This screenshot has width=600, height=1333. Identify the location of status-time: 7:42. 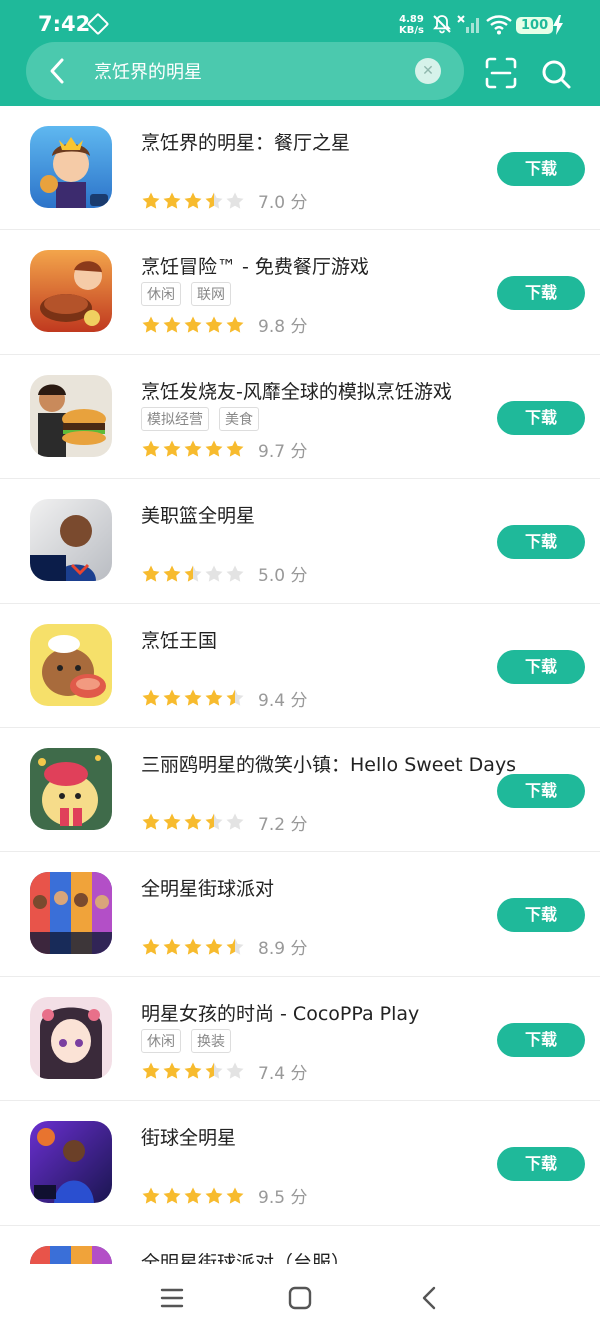
(64, 24).